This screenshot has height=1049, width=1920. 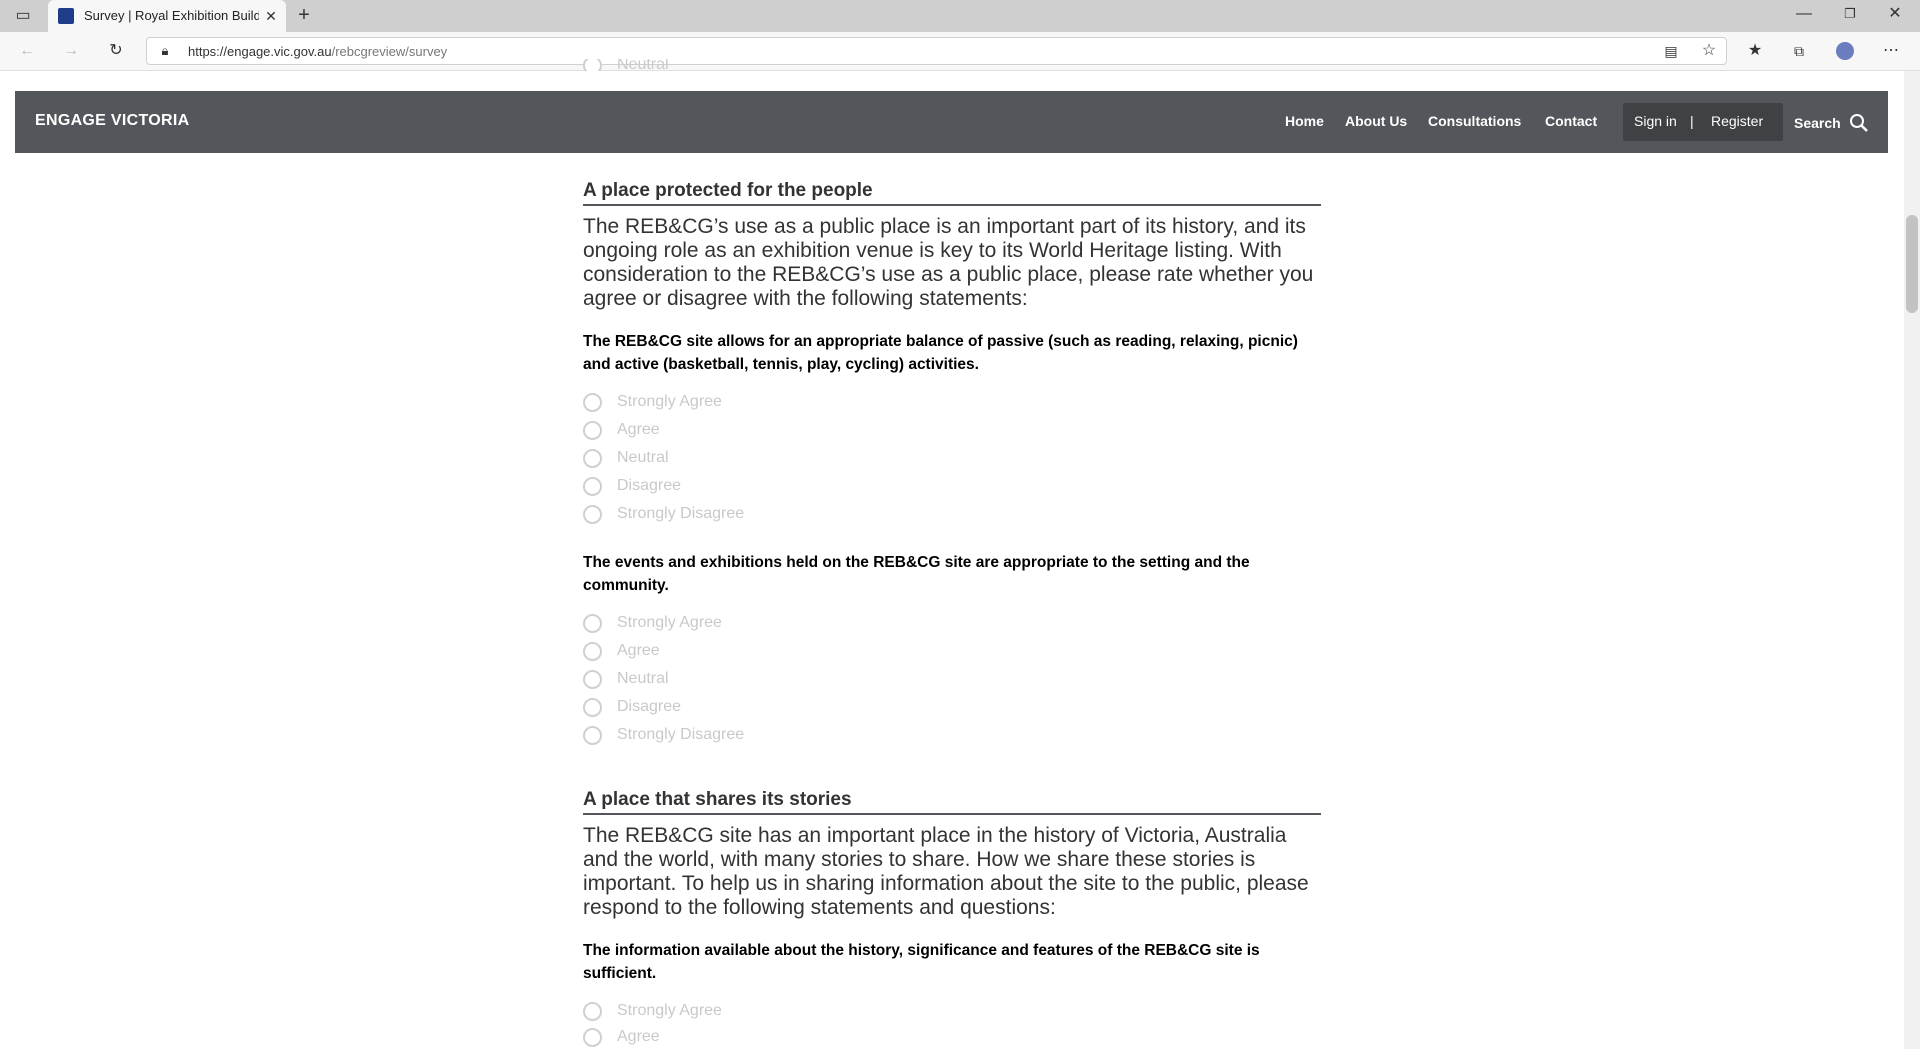 What do you see at coordinates (1850, 14) in the screenshot?
I see `restore-icon: ❐` at bounding box center [1850, 14].